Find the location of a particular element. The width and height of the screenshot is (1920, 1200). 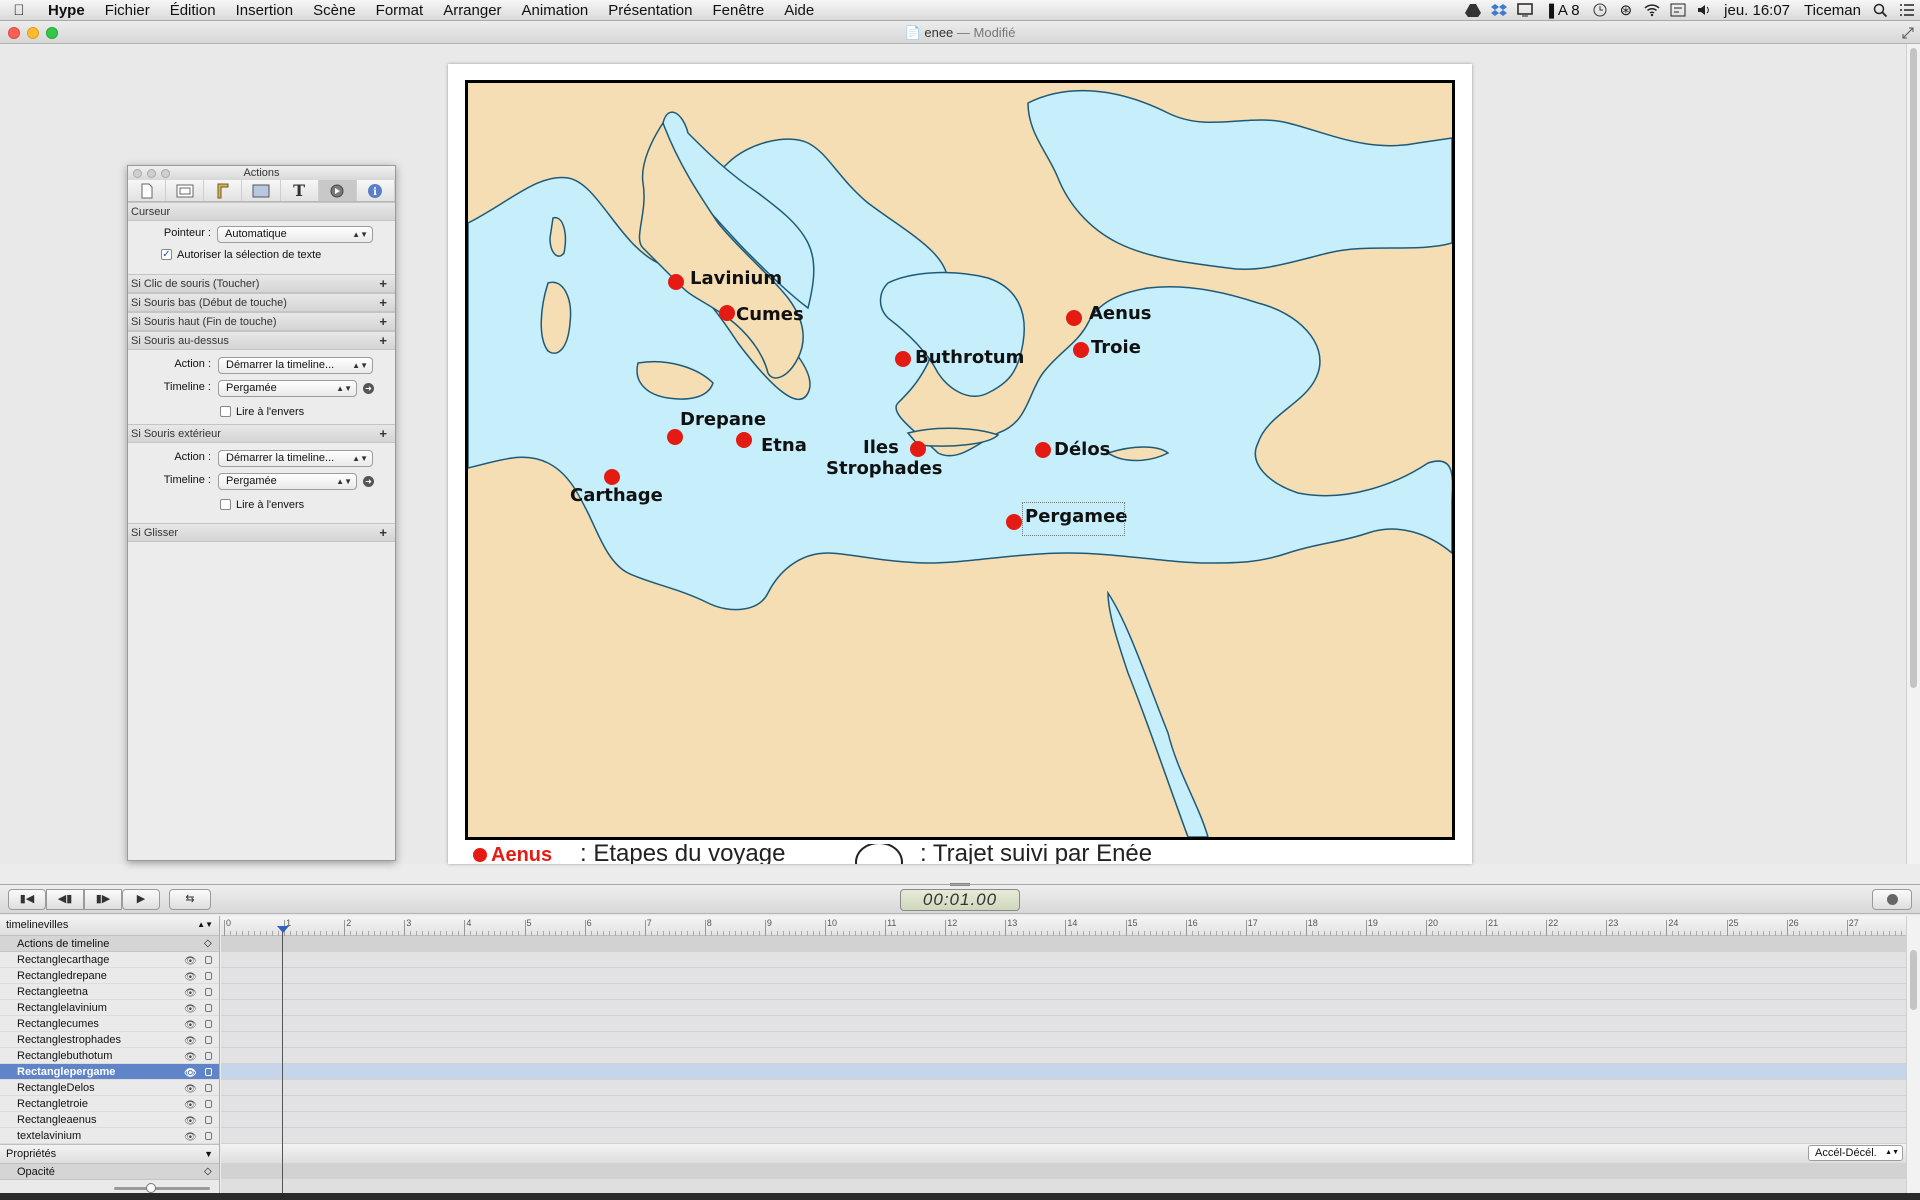

menu-format: Format is located at coordinates (400, 10).